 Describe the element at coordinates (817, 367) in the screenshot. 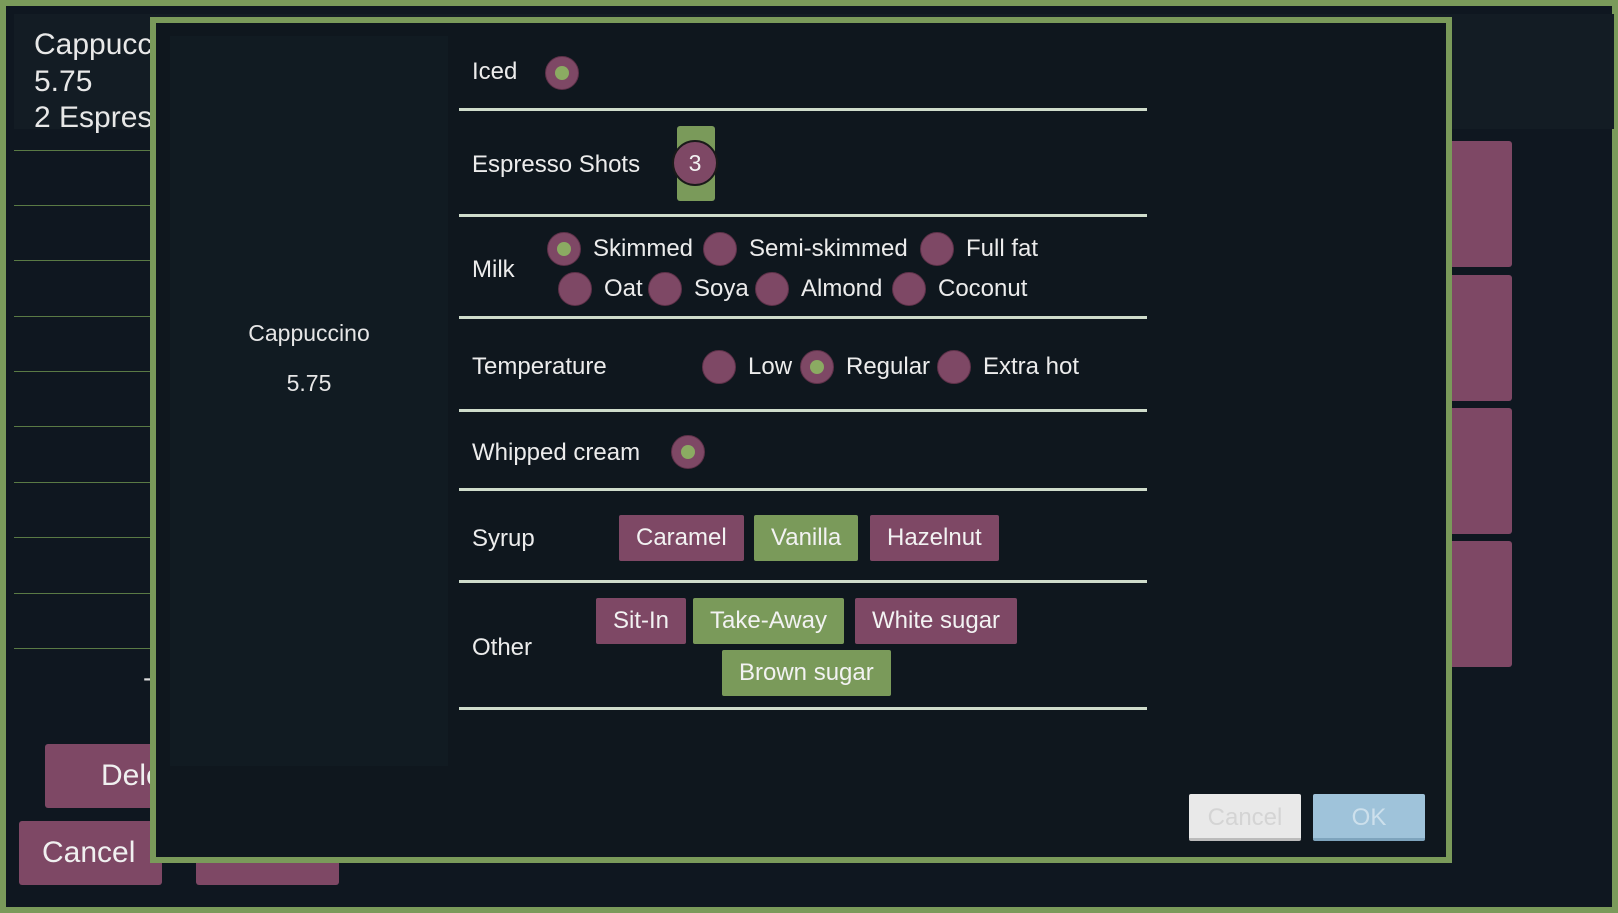

I see `temperature-option-regular-radio` at that location.